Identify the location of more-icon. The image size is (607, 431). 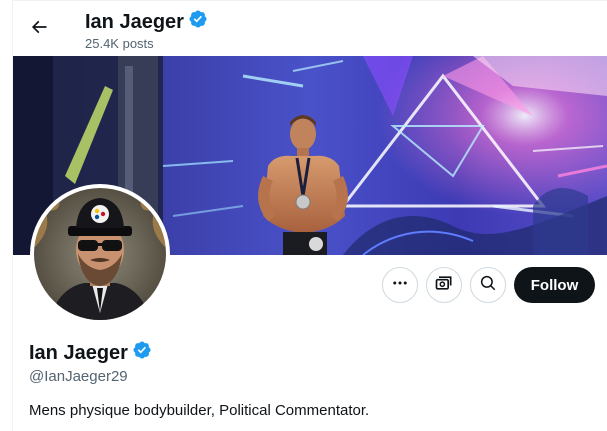
(400, 285).